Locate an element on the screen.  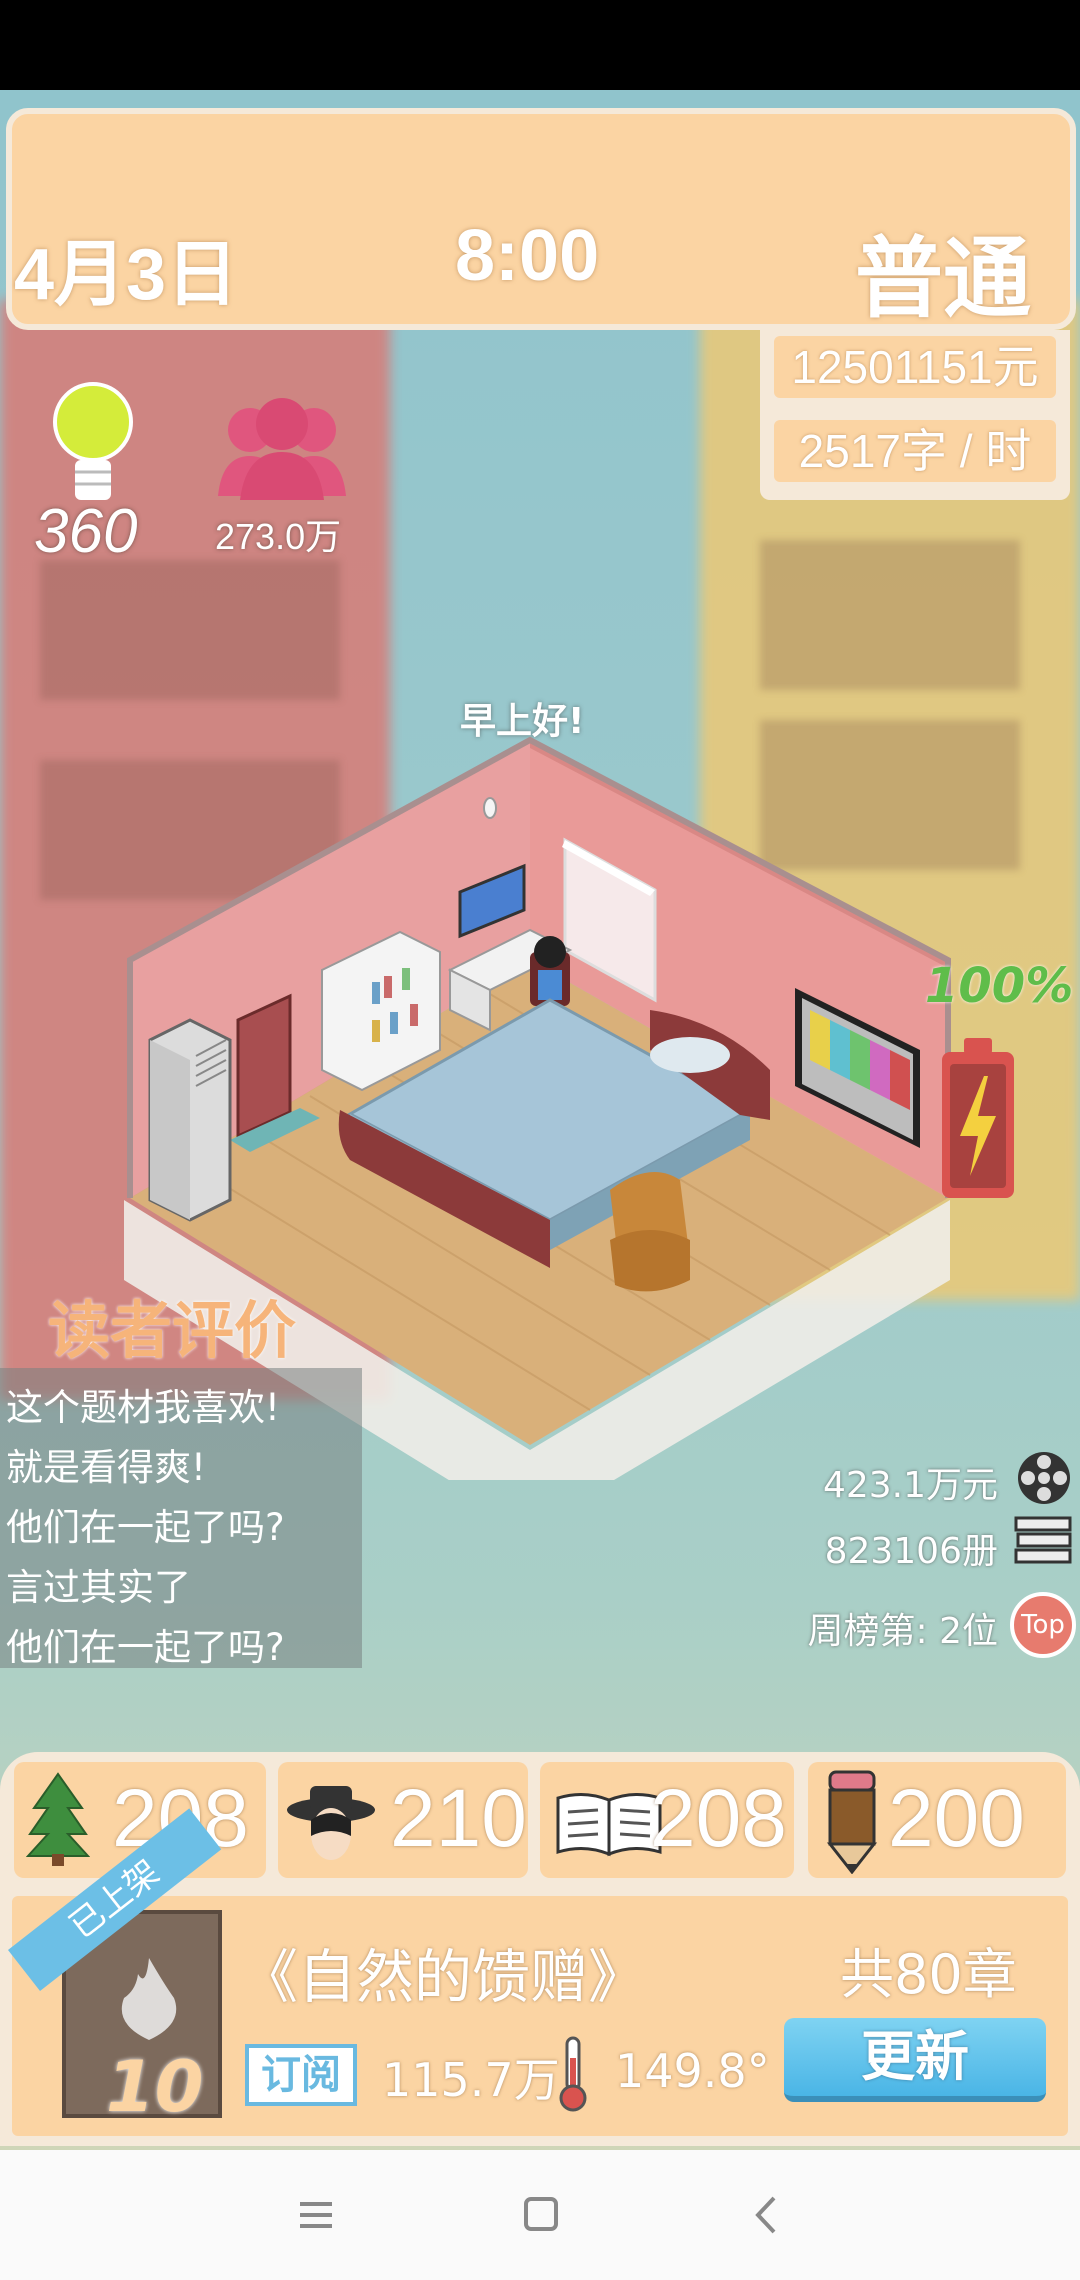
attr-value: 210 is located at coordinates (458, 1818).